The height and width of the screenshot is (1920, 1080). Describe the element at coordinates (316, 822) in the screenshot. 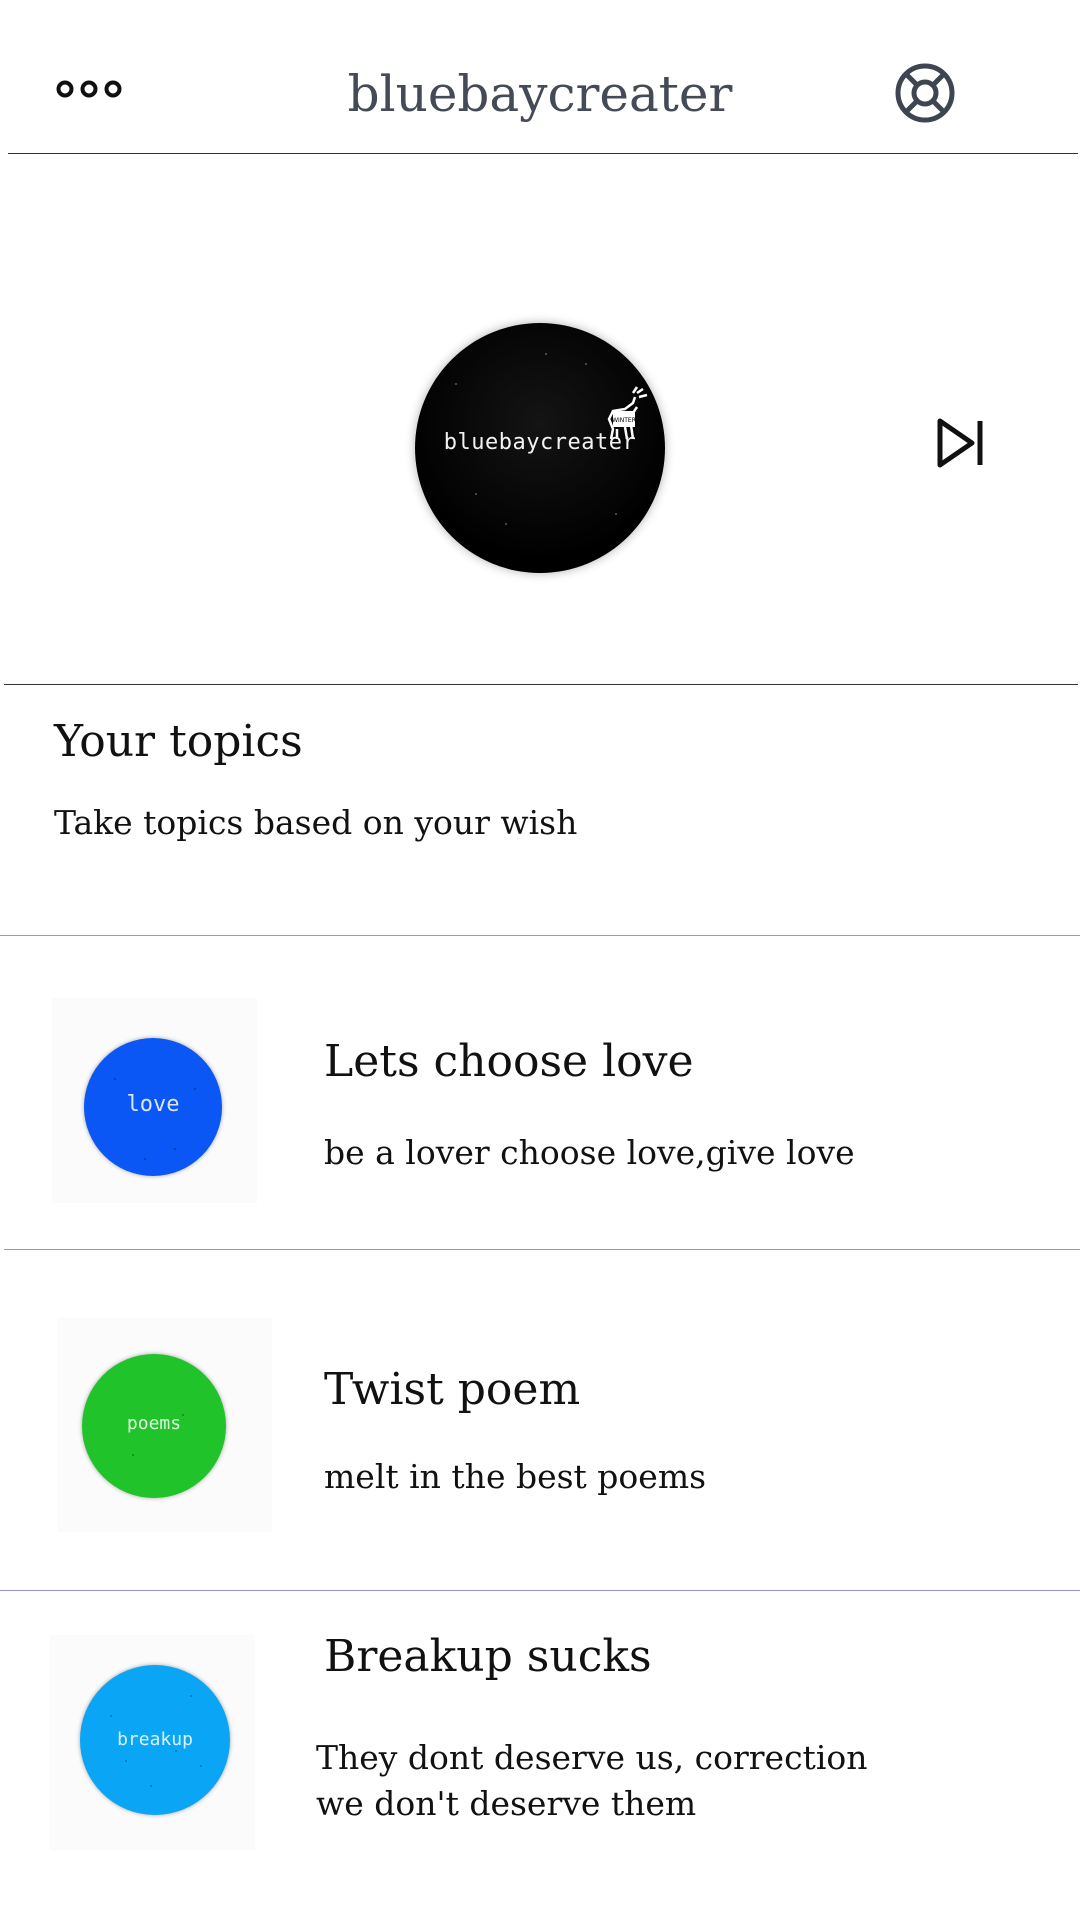

I see `topics-section-subtitle: Take topics based on your wish` at that location.